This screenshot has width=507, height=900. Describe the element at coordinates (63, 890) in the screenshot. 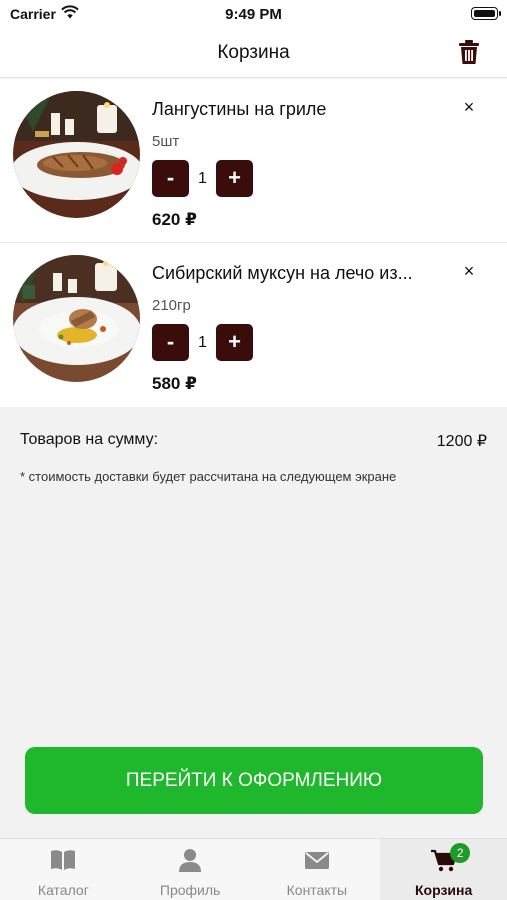

I see `tab-label: Каталог` at that location.